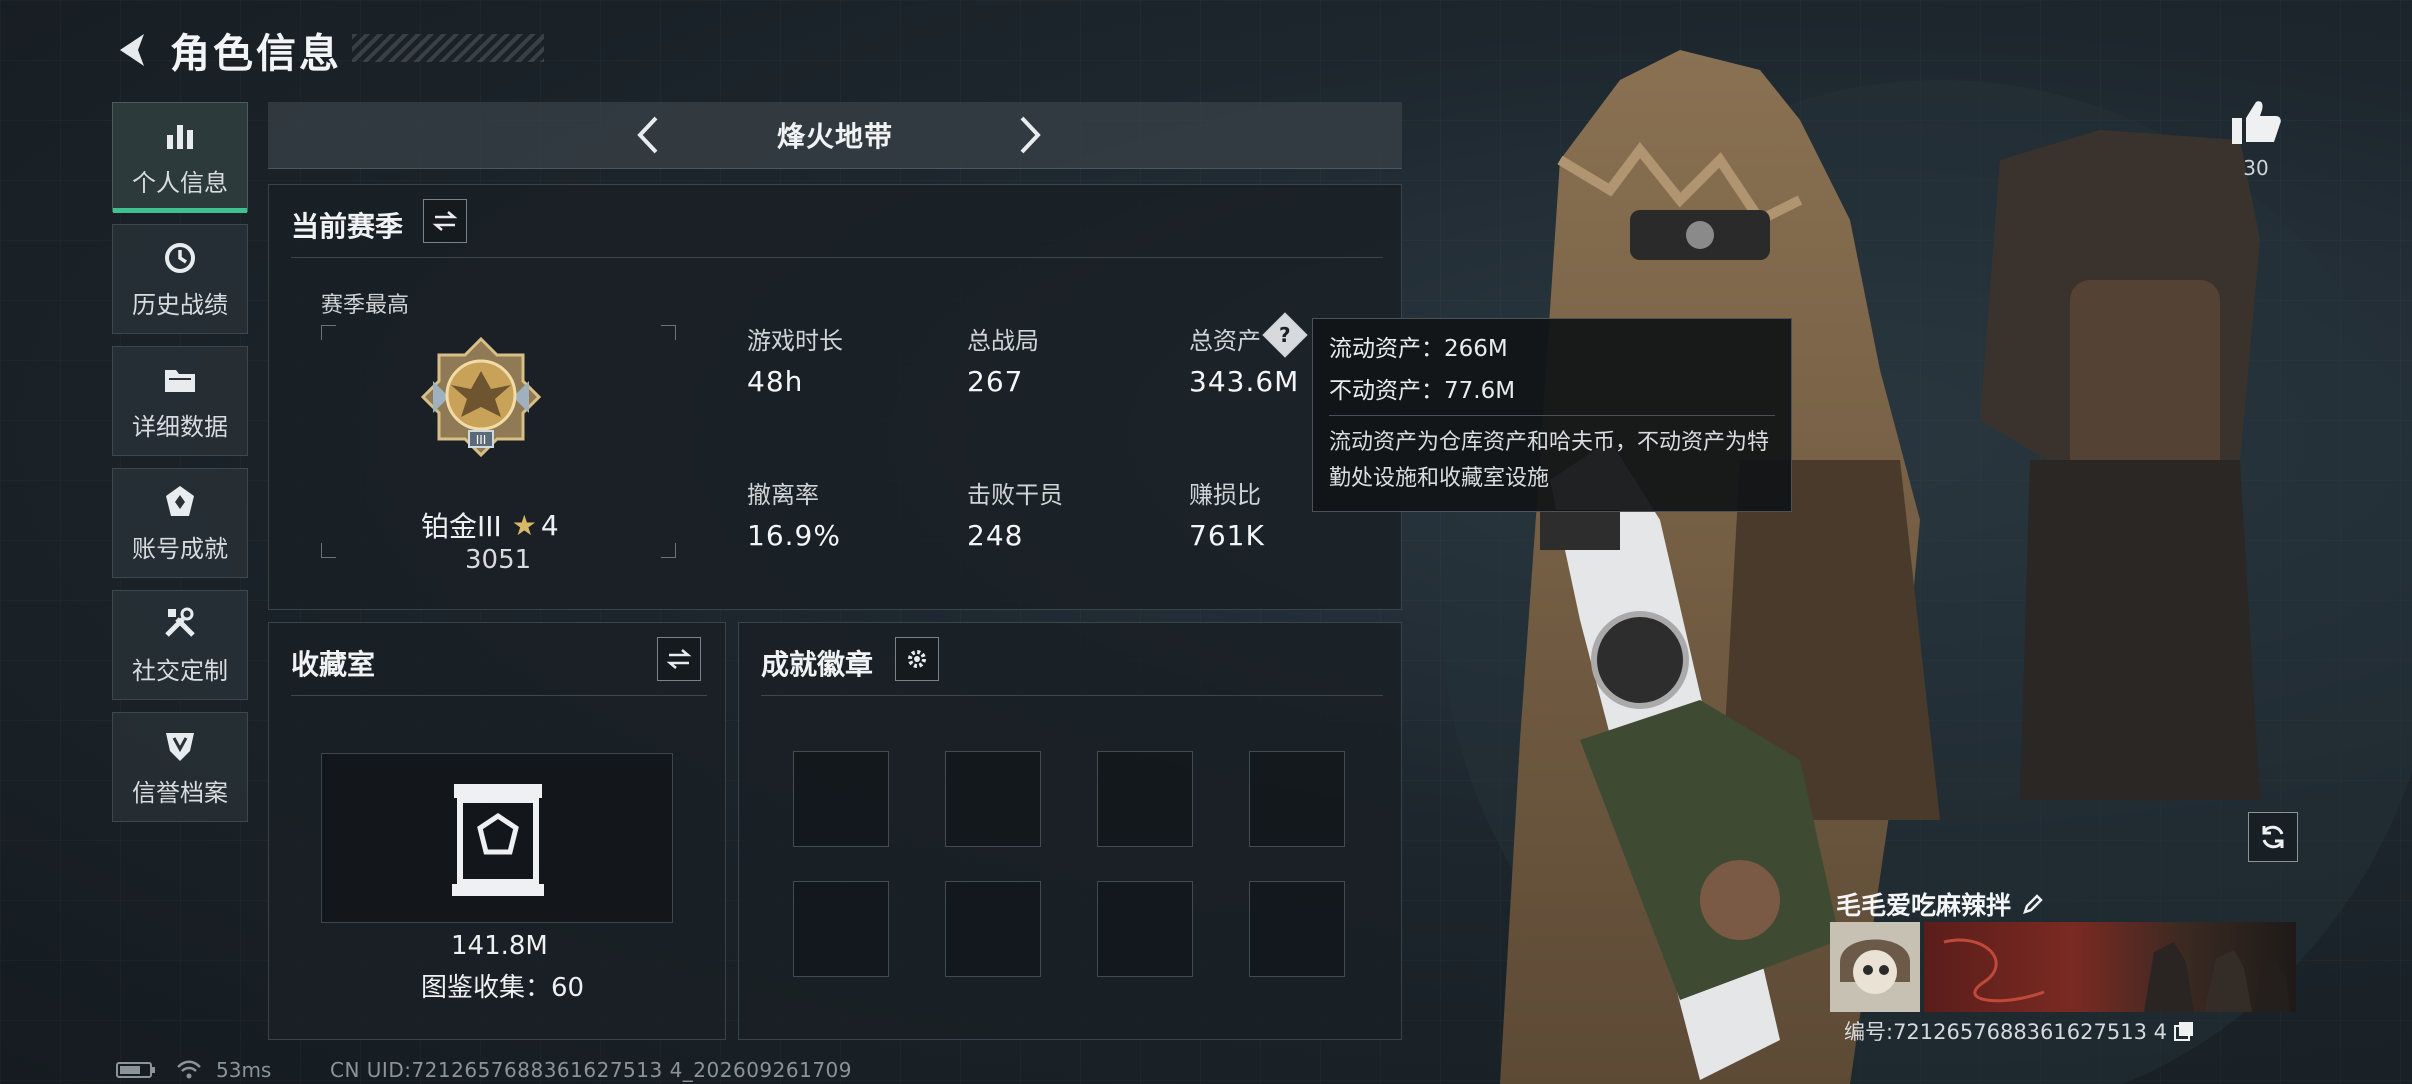 The image size is (2412, 1084). I want to click on shield-icon, so click(180, 746).